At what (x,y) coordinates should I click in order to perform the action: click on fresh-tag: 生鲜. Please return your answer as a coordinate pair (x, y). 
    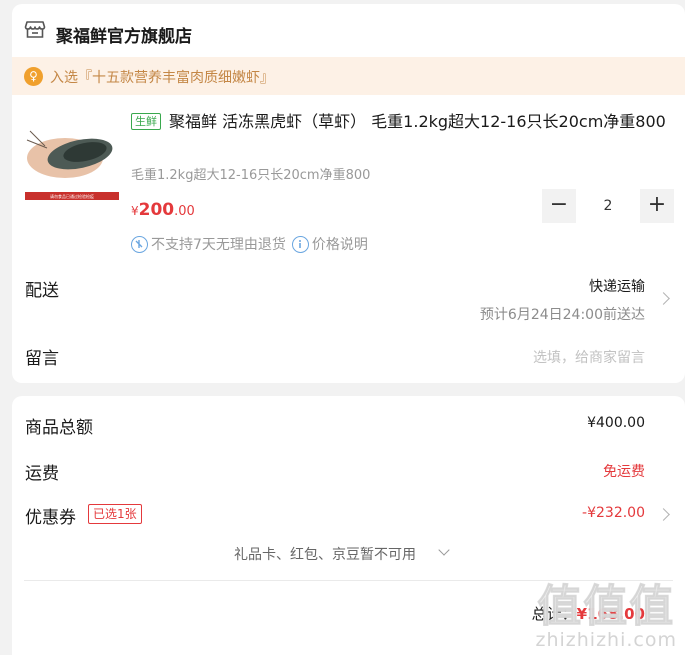
    Looking at the image, I should click on (146, 121).